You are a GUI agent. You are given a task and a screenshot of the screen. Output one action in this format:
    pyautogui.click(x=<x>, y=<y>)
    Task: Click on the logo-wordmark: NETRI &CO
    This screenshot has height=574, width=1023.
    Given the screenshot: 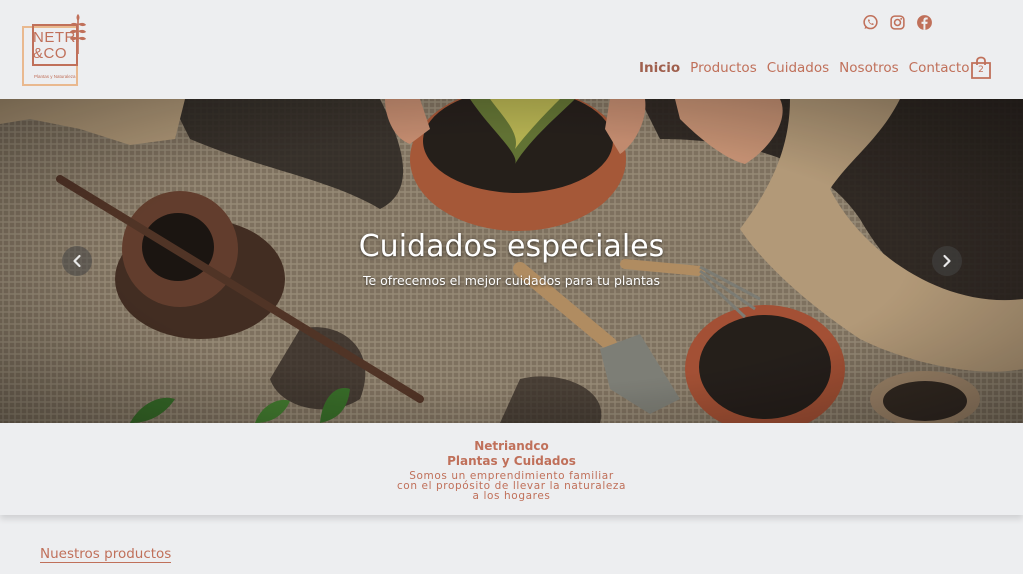 What is the action you would take?
    pyautogui.click(x=57, y=46)
    